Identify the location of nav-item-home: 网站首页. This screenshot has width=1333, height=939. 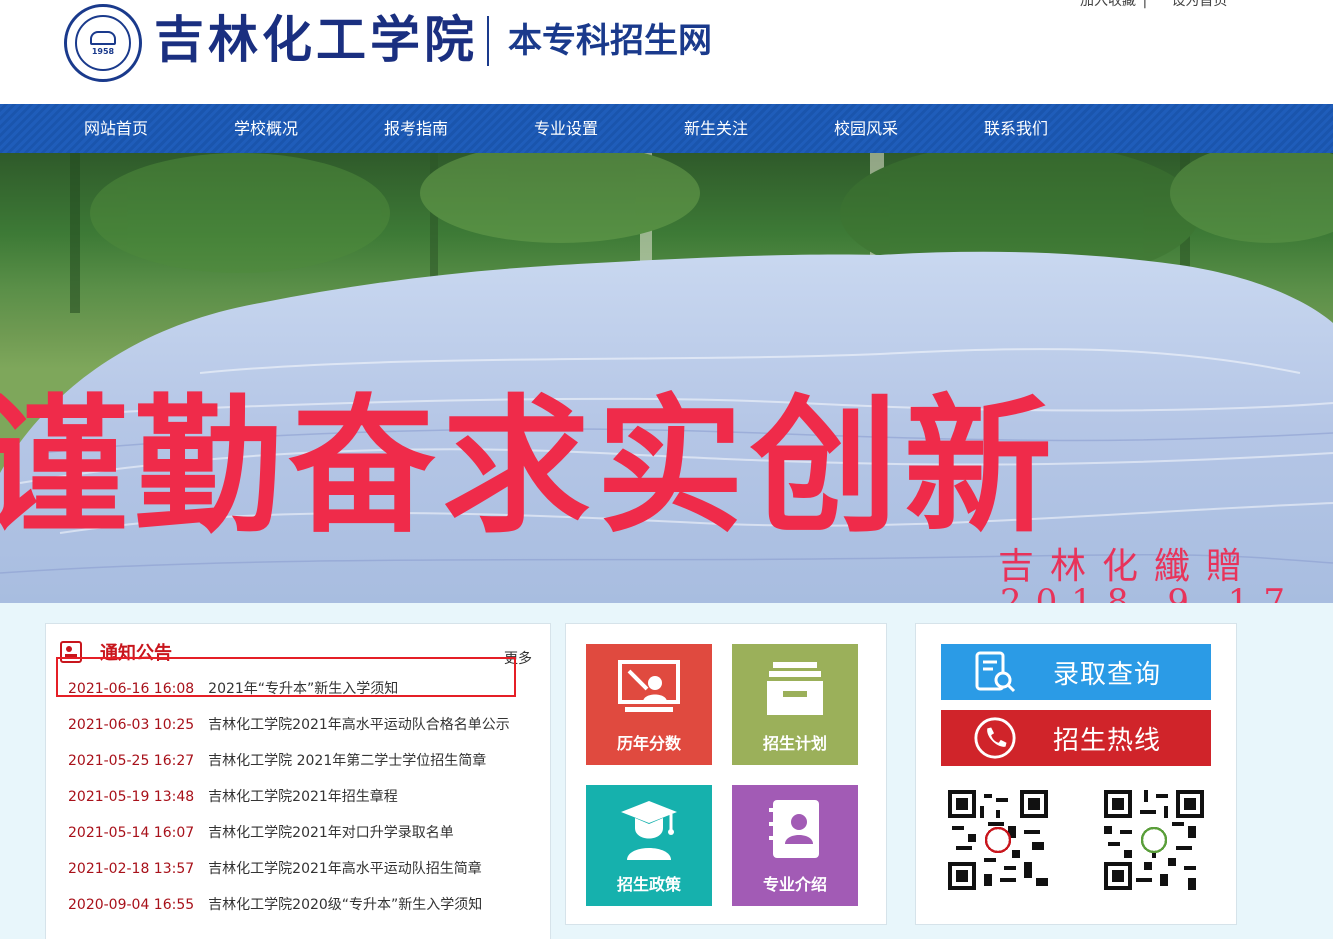
(116, 128).